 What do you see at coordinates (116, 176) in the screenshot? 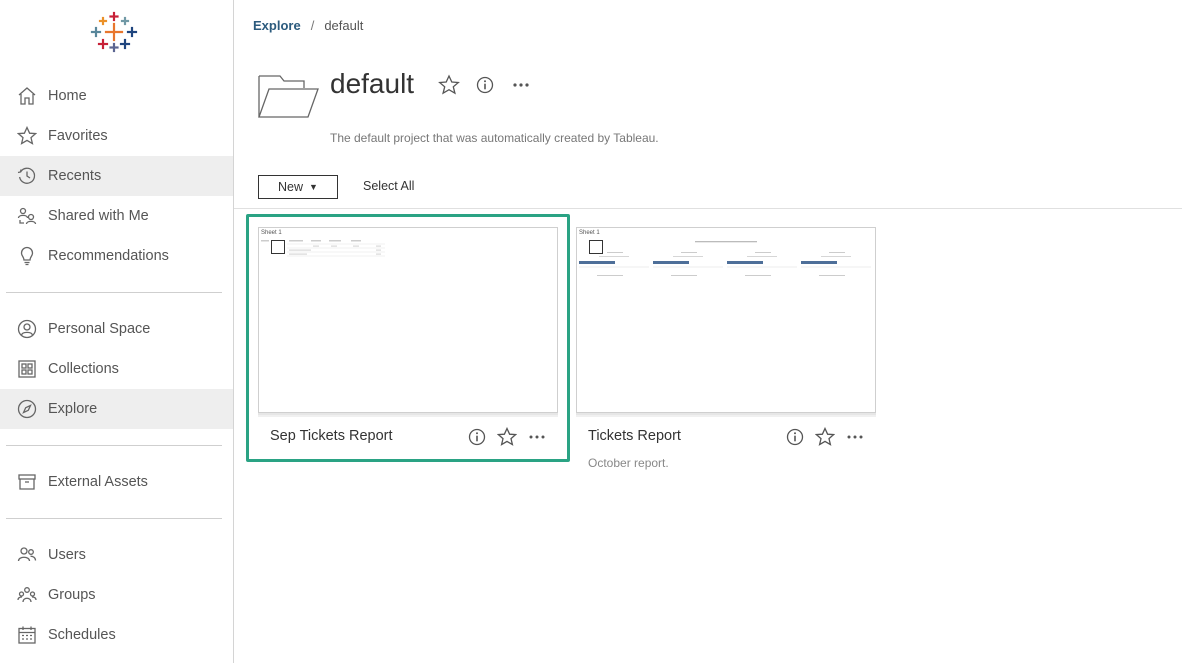
I see `sidebar-item-recents: Recents` at bounding box center [116, 176].